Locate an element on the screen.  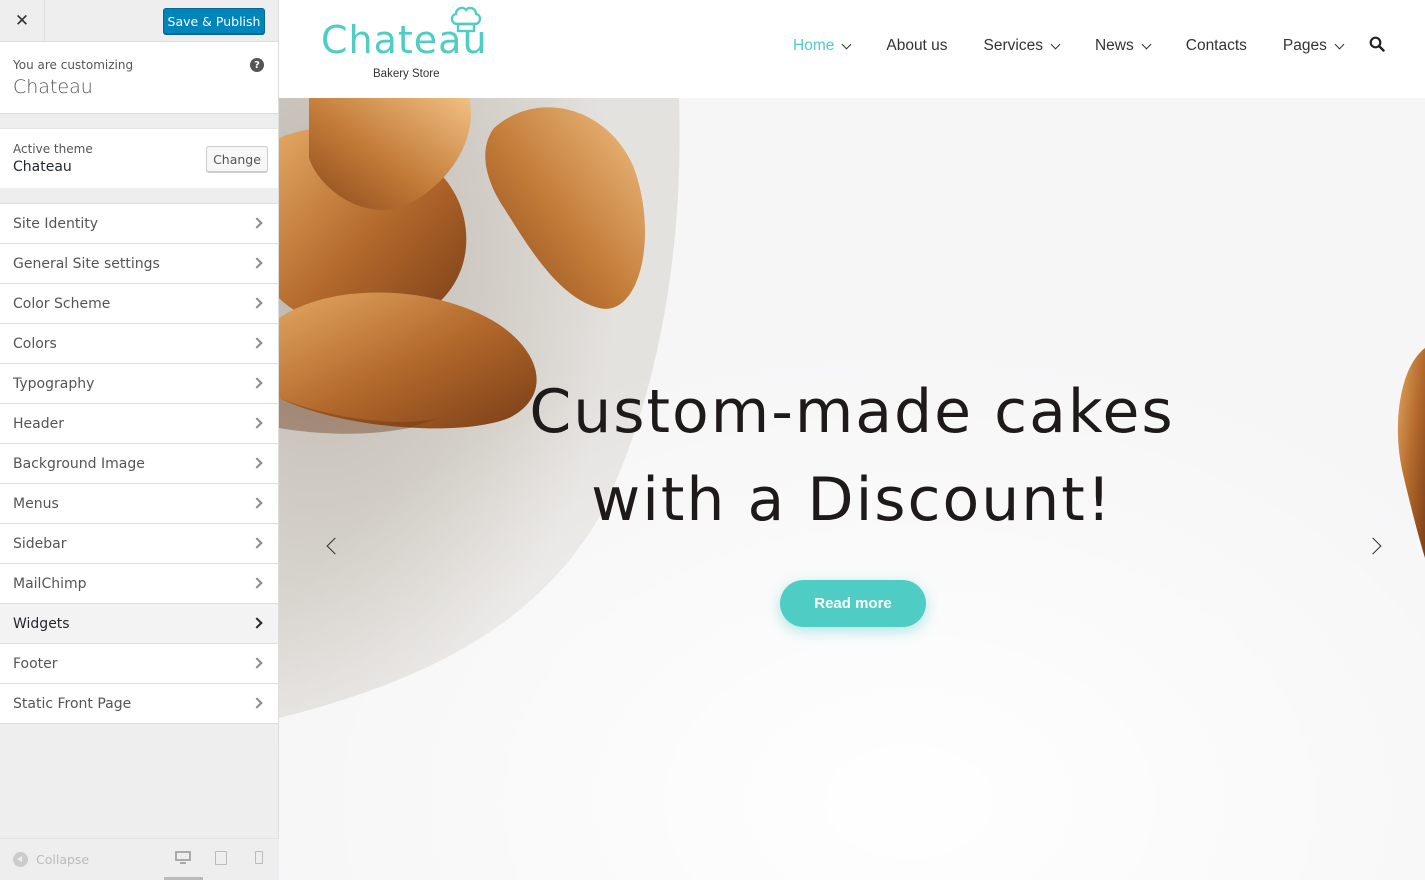
hero-title-line-1: Custom-made cakes is located at coordinates (852, 412).